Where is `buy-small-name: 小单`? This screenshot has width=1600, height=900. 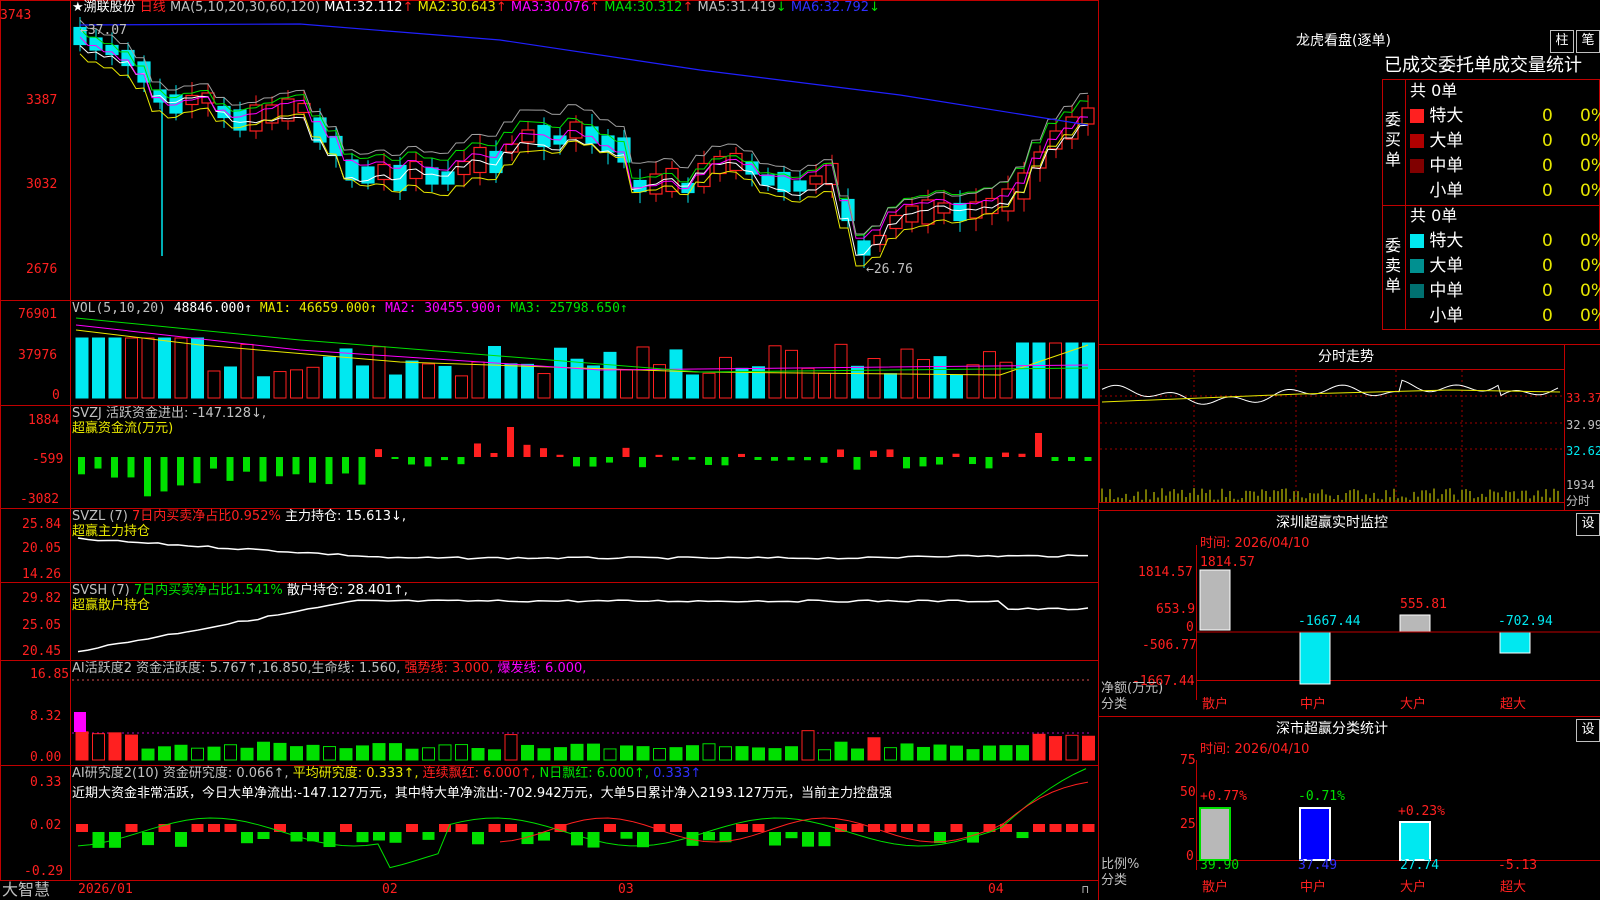
buy-small-name: 小单 is located at coordinates (1446, 191).